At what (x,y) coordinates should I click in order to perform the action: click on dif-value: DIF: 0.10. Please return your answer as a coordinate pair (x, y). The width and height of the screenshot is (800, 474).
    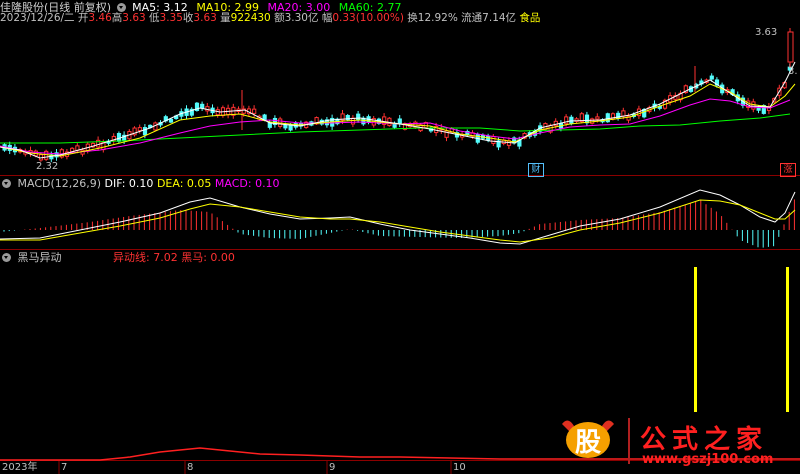
    Looking at the image, I should click on (129, 183).